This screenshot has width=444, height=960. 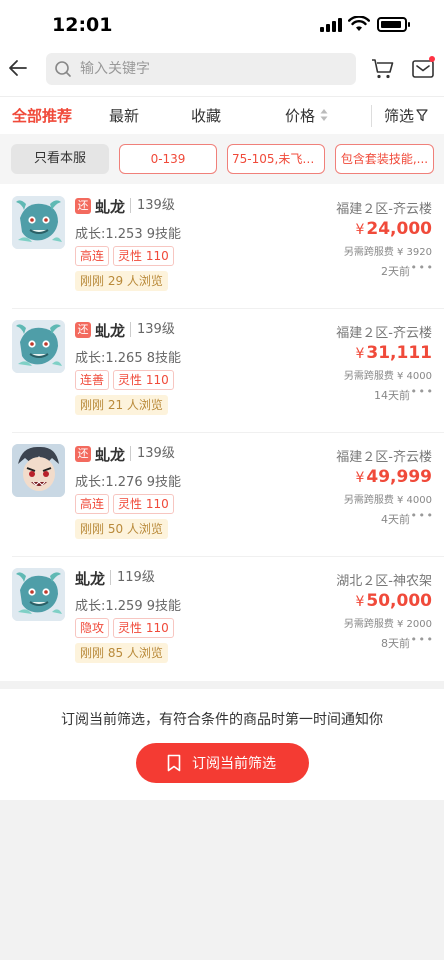 I want to click on cart-icon, so click(x=383, y=69).